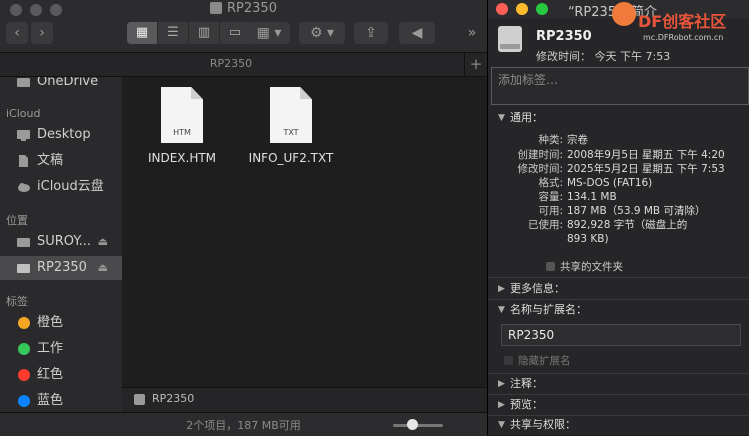 The width and height of the screenshot is (749, 436). What do you see at coordinates (371, 33) in the screenshot?
I see `share-button: ⇪` at bounding box center [371, 33].